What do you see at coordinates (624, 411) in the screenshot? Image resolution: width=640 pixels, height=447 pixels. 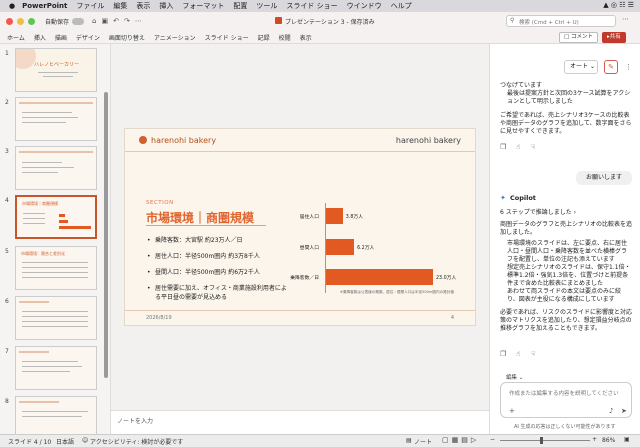 I see `send-icon: ➤` at bounding box center [624, 411].